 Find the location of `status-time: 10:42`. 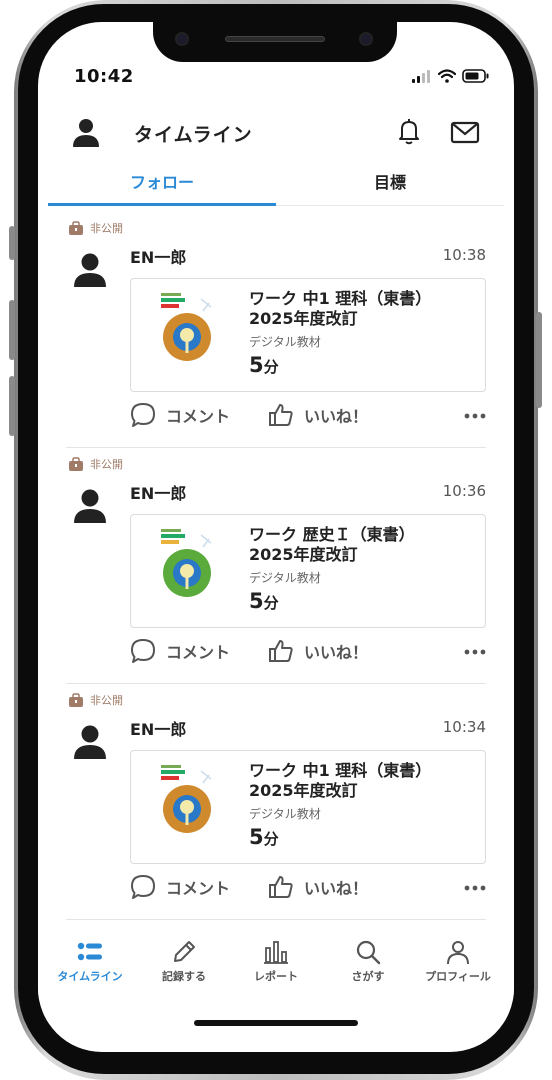

status-time: 10:42 is located at coordinates (104, 76).